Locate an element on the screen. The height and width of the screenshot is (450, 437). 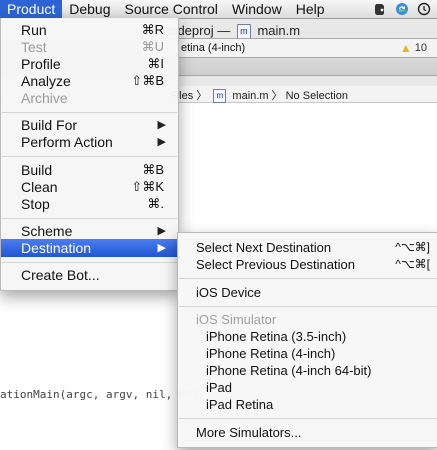
warning-icon: ▲ is located at coordinates (405, 48).